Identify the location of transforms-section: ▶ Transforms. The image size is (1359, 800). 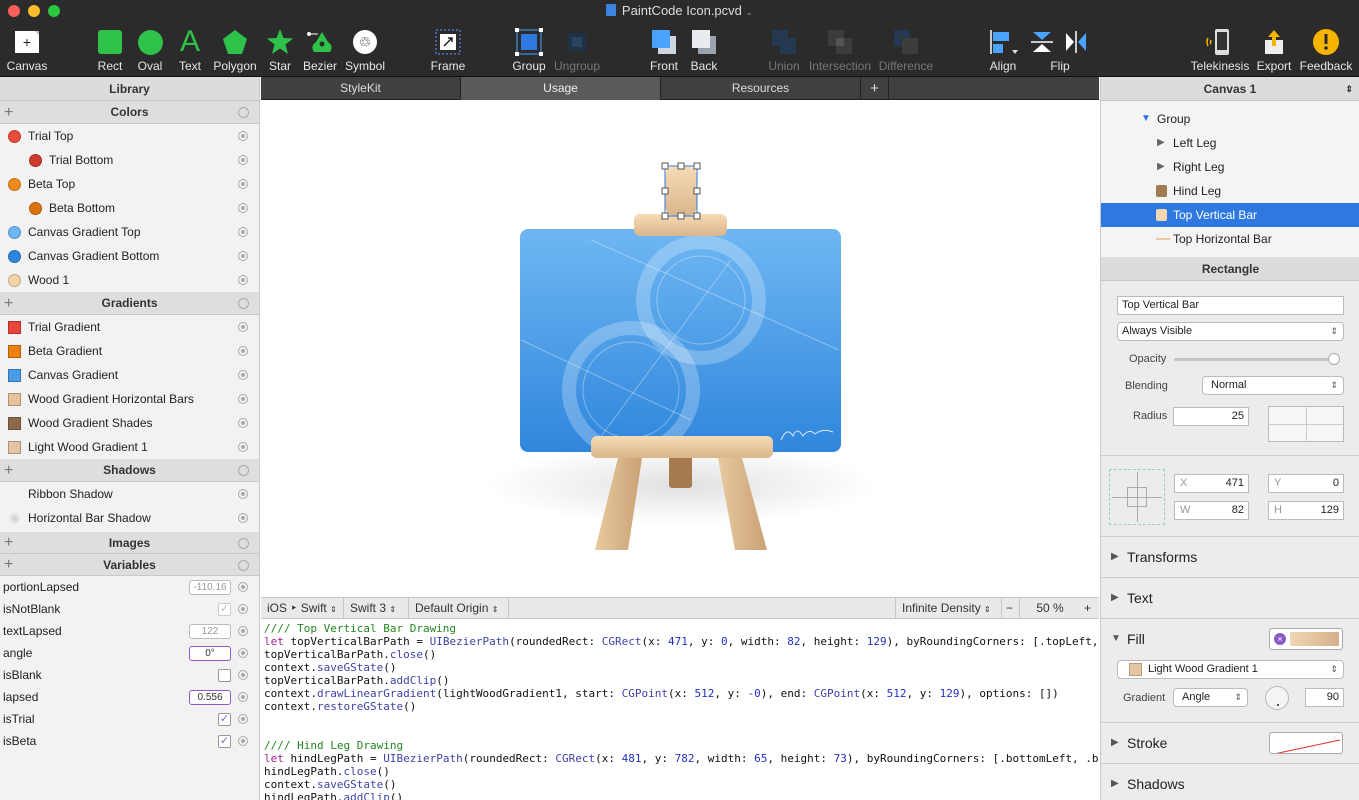
(1230, 556).